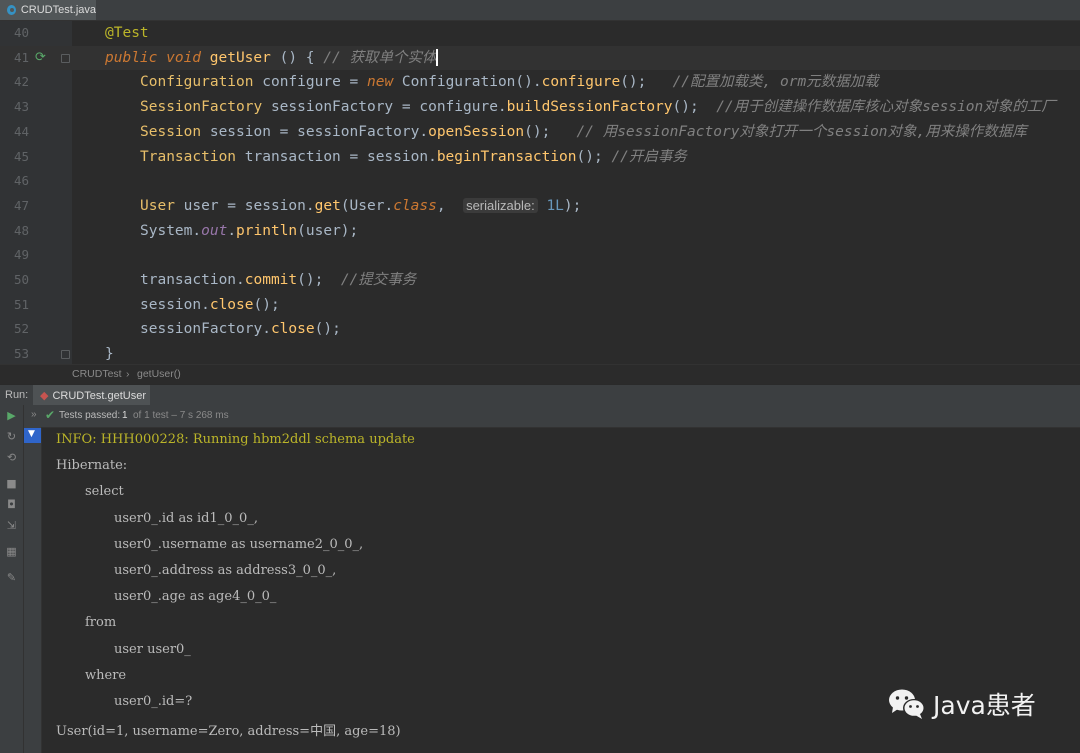  What do you see at coordinates (589, 107) in the screenshot?
I see `code-token: buildSessionFactory` at bounding box center [589, 107].